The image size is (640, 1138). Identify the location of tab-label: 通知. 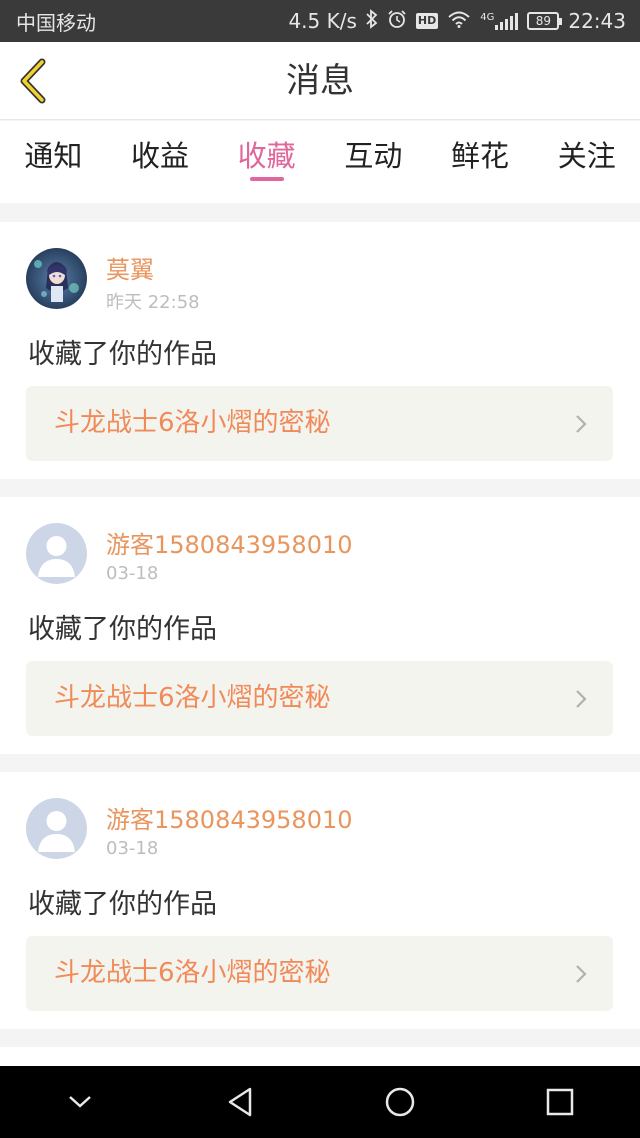
(53, 156).